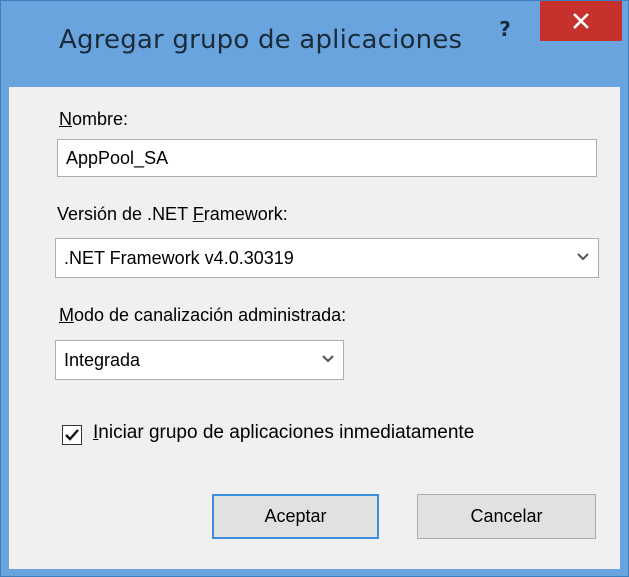 The width and height of the screenshot is (629, 577). Describe the element at coordinates (179, 258) in the screenshot. I see `framework-select-value: .NET Framework v4.0.30319` at that location.